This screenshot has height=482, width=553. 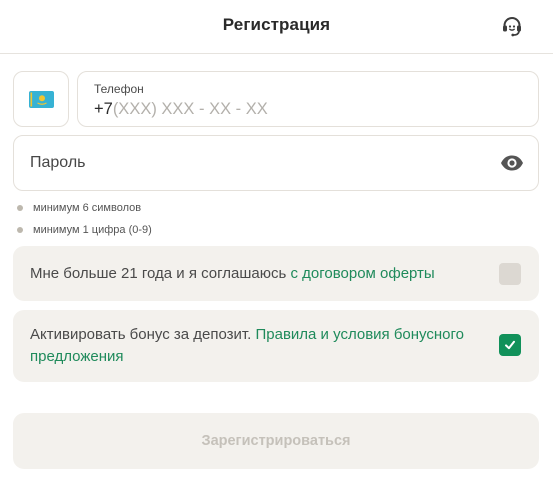 What do you see at coordinates (92, 230) in the screenshot?
I see `hint-text: минимум 1 цифра (0-9)` at bounding box center [92, 230].